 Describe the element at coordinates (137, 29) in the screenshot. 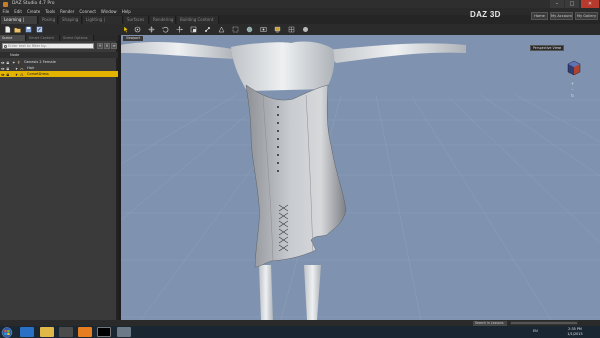

I see `node-select-icon` at that location.